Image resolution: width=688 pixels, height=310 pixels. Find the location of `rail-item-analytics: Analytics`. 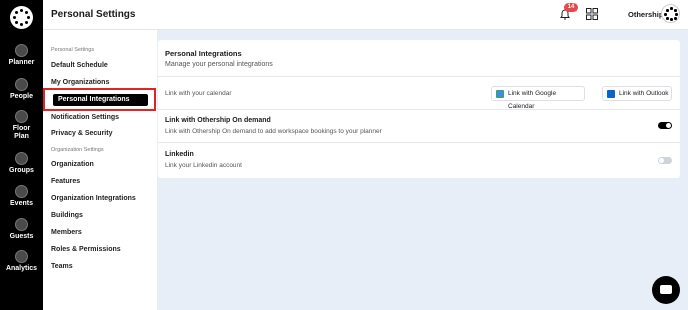

rail-item-analytics: Analytics is located at coordinates (21, 261).